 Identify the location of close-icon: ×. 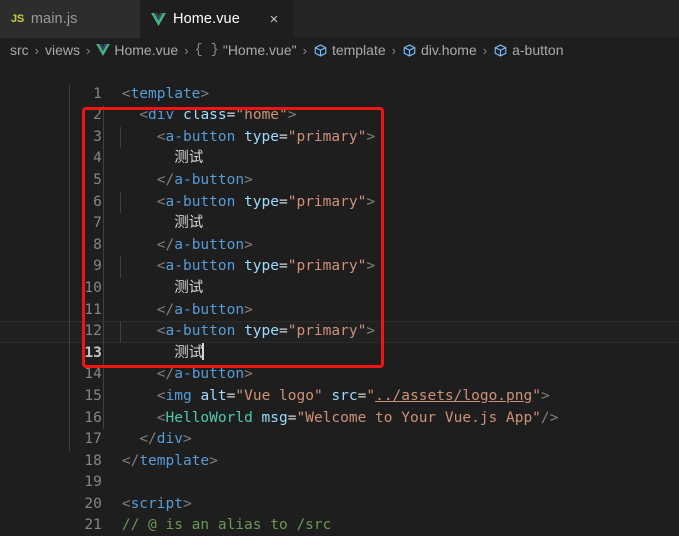
(274, 19).